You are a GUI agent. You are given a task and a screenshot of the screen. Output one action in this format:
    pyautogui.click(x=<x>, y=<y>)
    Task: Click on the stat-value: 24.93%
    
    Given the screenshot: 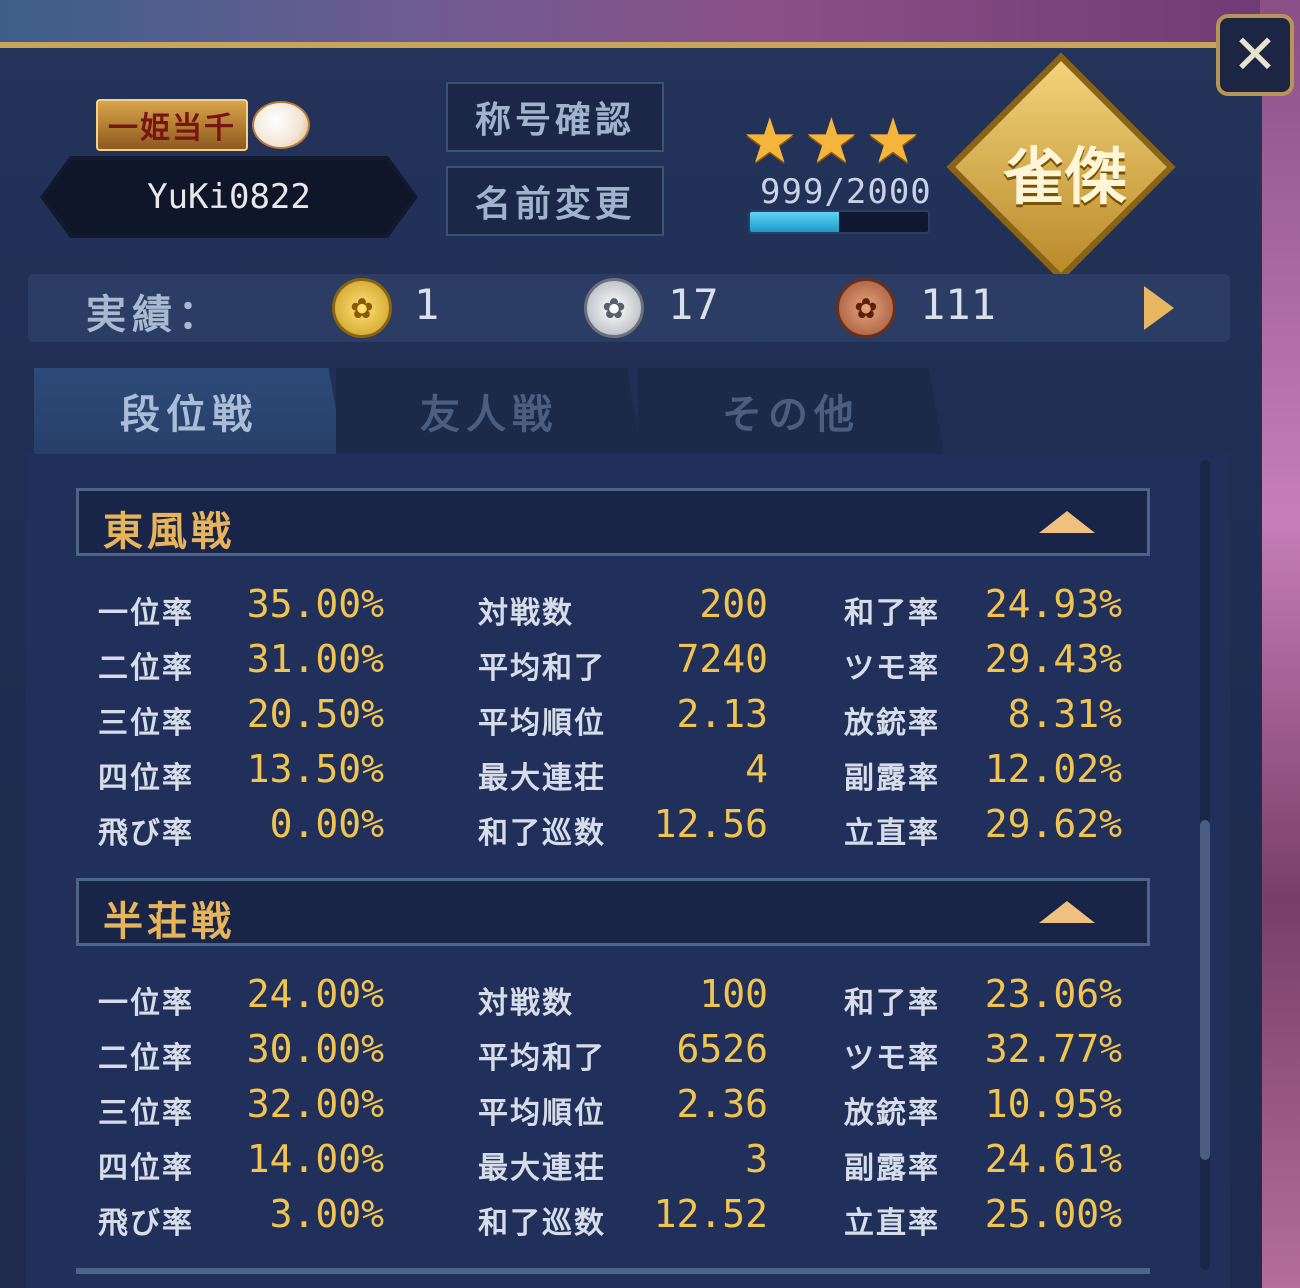 What is the action you would take?
    pyautogui.click(x=1053, y=604)
    